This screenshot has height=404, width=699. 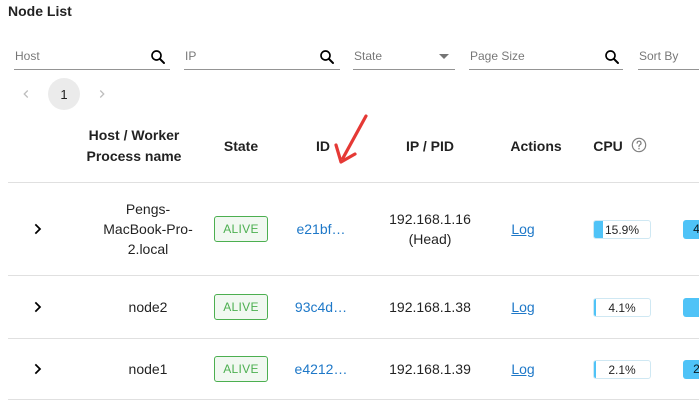 What do you see at coordinates (497, 56) in the screenshot?
I see `page-size-filter-label: Page Size` at bounding box center [497, 56].